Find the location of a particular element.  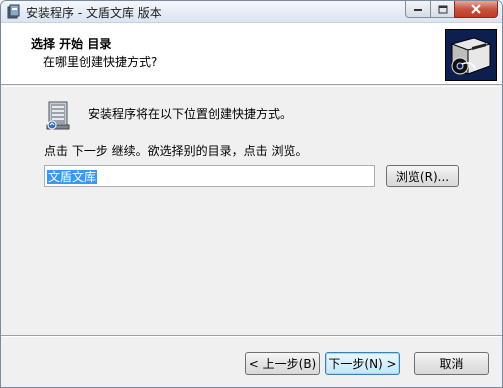

next-button-label: 下一步(N) > is located at coordinates (362, 364).